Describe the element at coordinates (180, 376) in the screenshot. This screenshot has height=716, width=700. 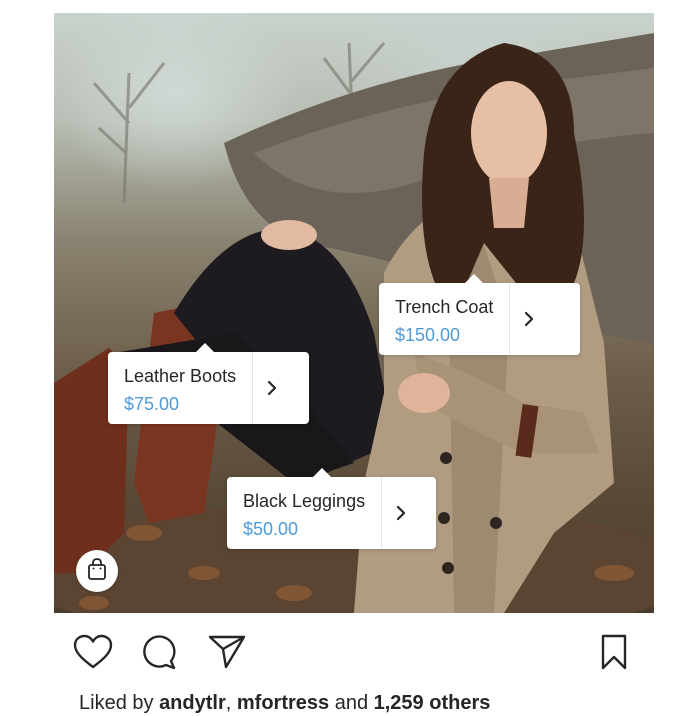
I see `product-name: Leather Boots` at that location.